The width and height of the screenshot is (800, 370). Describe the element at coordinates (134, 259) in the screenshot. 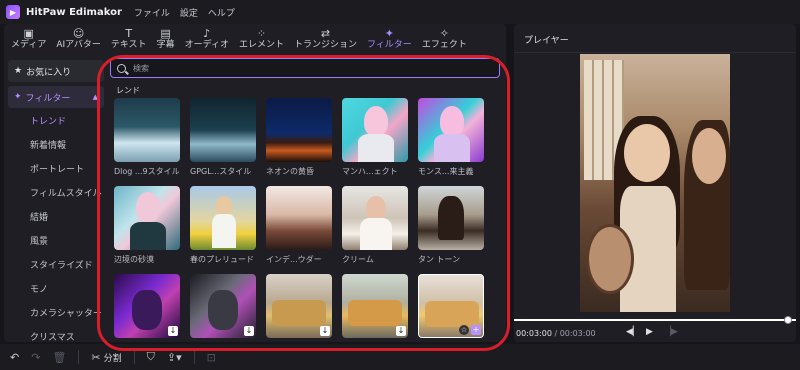

I see `filter-name: 辺境の砂漠` at that location.